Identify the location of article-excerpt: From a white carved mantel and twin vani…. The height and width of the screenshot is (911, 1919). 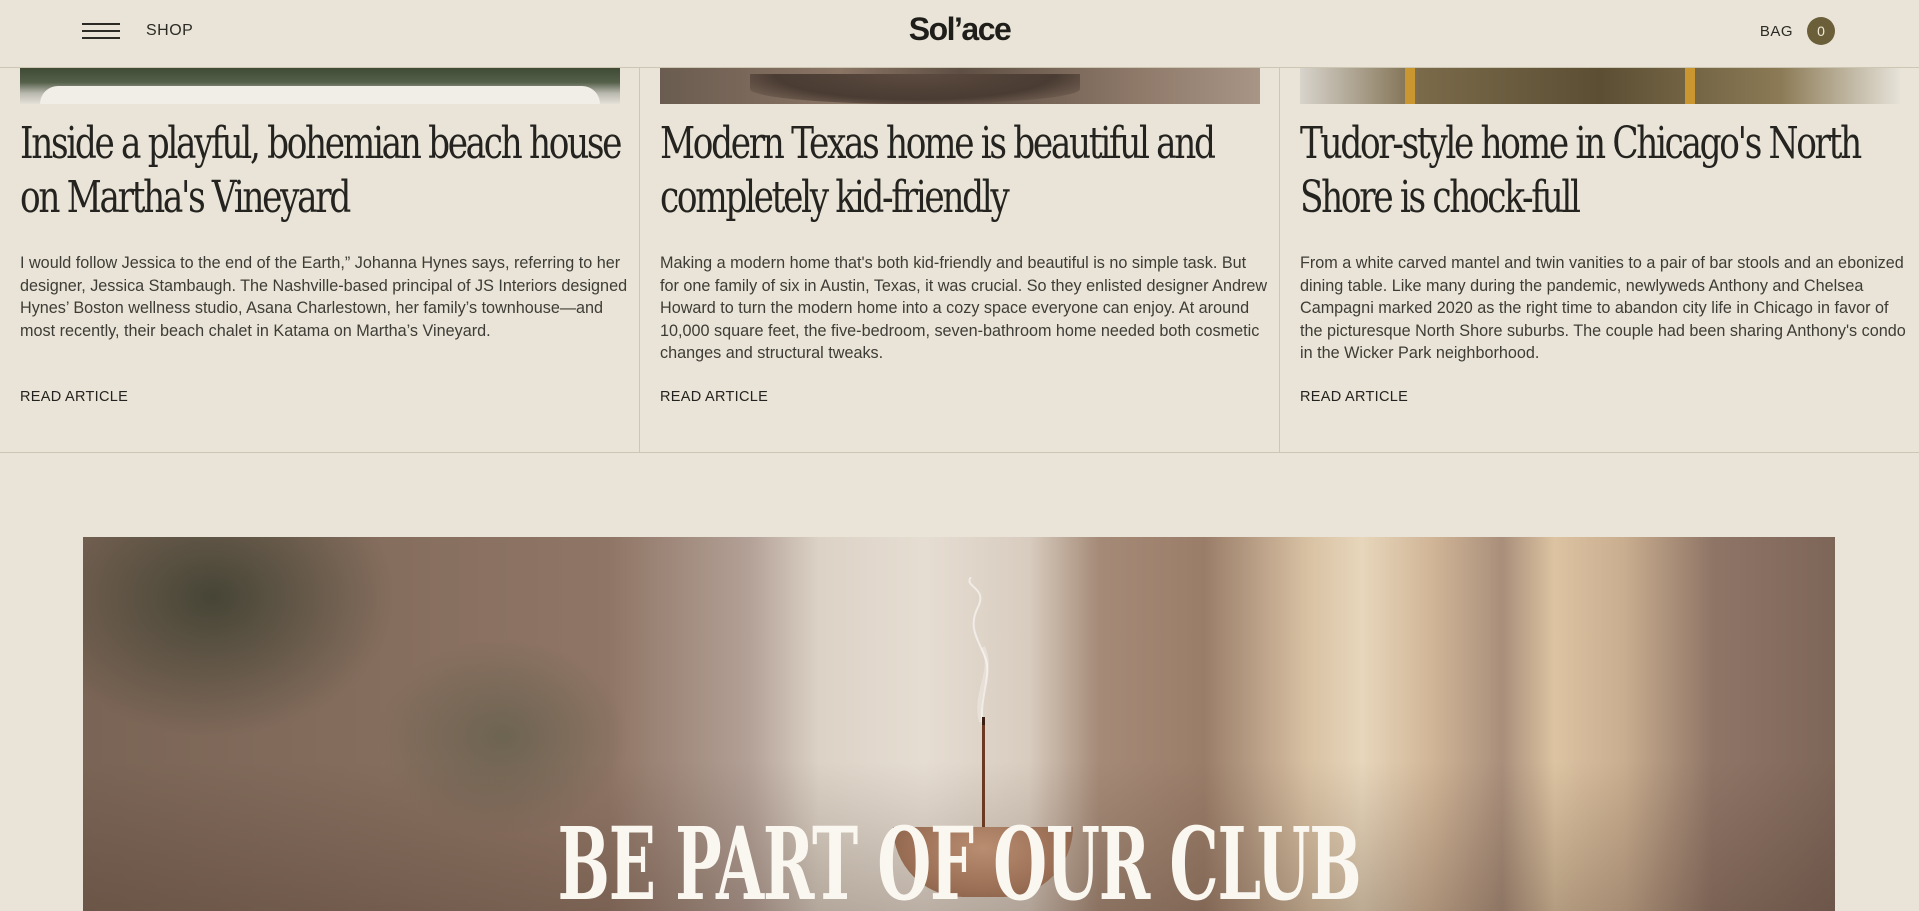
(1603, 308).